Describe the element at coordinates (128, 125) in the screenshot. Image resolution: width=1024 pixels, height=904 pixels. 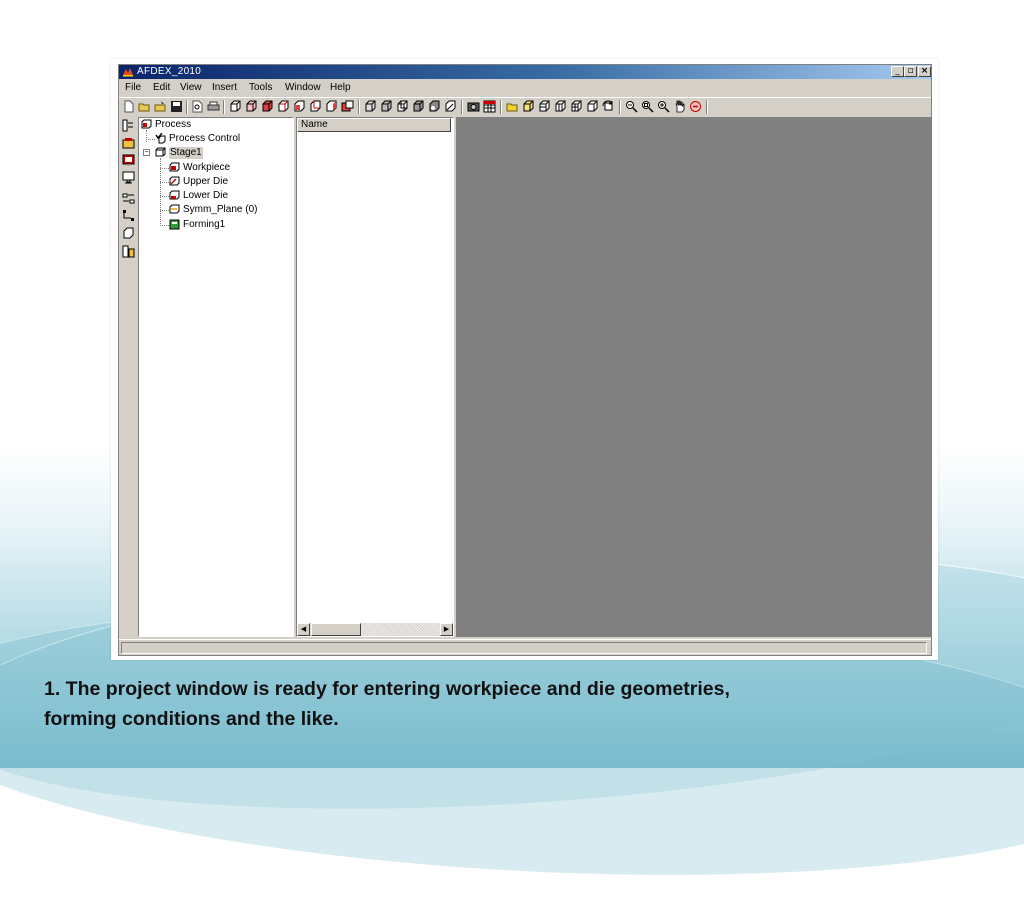
I see `process-tool-icon` at that location.